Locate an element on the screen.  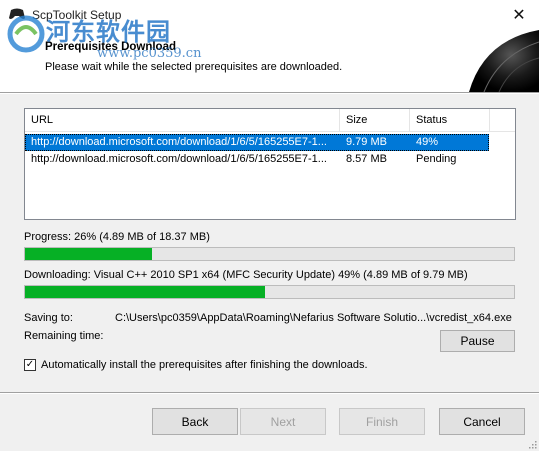
cell-size: 9.79 MB is located at coordinates (366, 142).